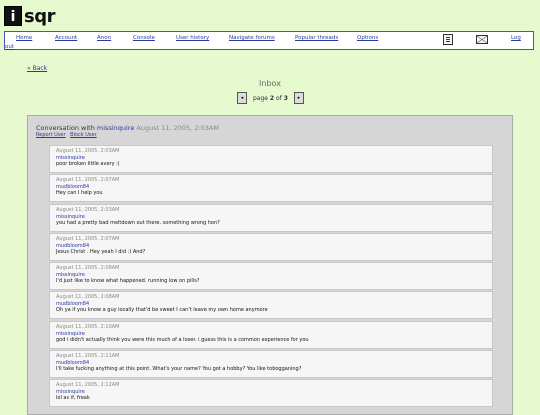 The image size is (540, 415). I want to click on report-user-link: Report User, so click(51, 135).